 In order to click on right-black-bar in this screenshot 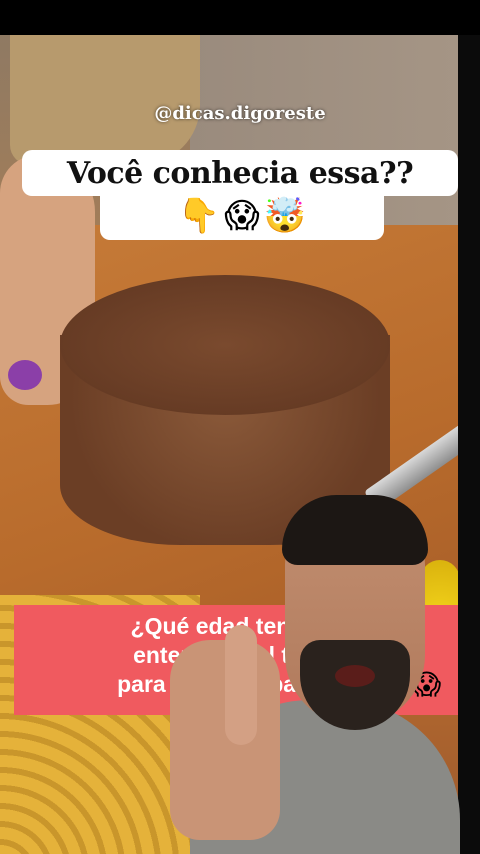, I will do `click(469, 444)`.